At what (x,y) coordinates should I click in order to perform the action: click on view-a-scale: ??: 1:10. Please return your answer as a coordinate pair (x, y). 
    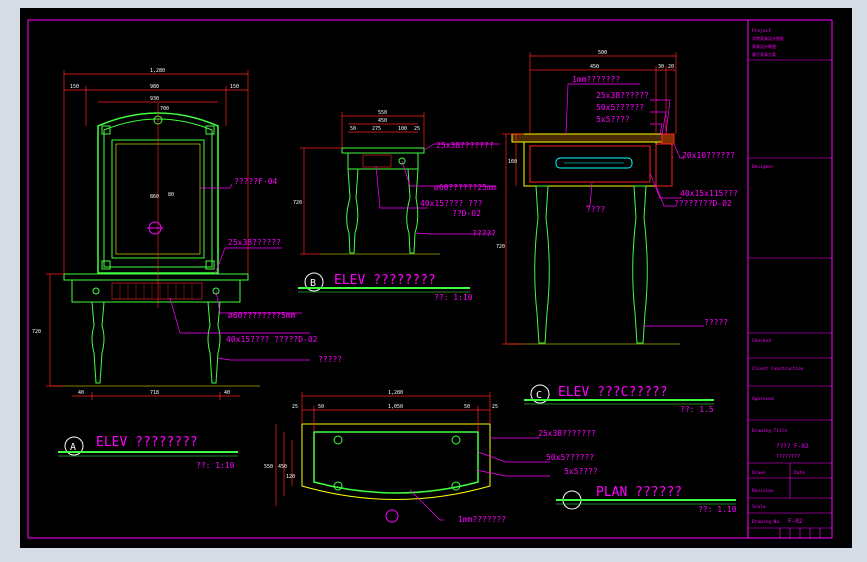
    Looking at the image, I should click on (215, 465).